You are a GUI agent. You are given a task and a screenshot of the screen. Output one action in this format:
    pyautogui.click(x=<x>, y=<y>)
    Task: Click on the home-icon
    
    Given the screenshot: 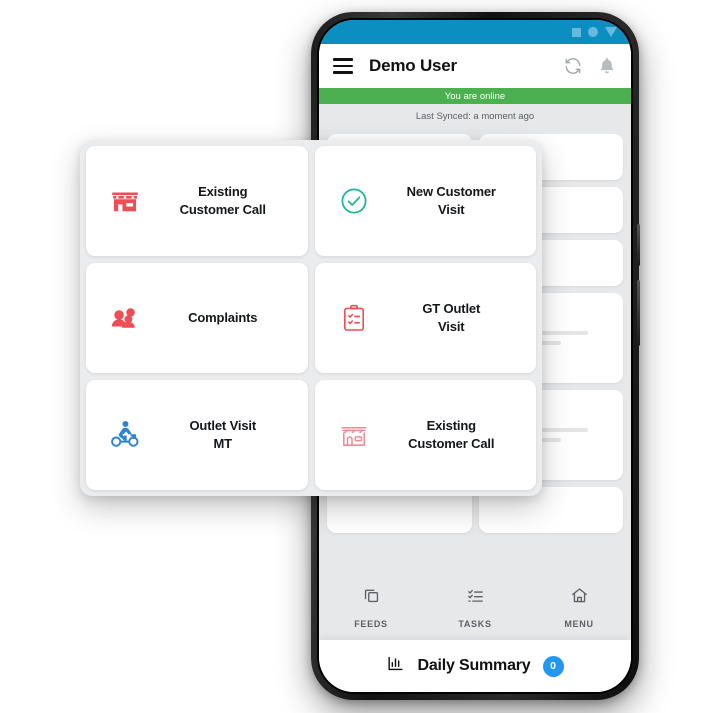 What is the action you would take?
    pyautogui.click(x=579, y=598)
    